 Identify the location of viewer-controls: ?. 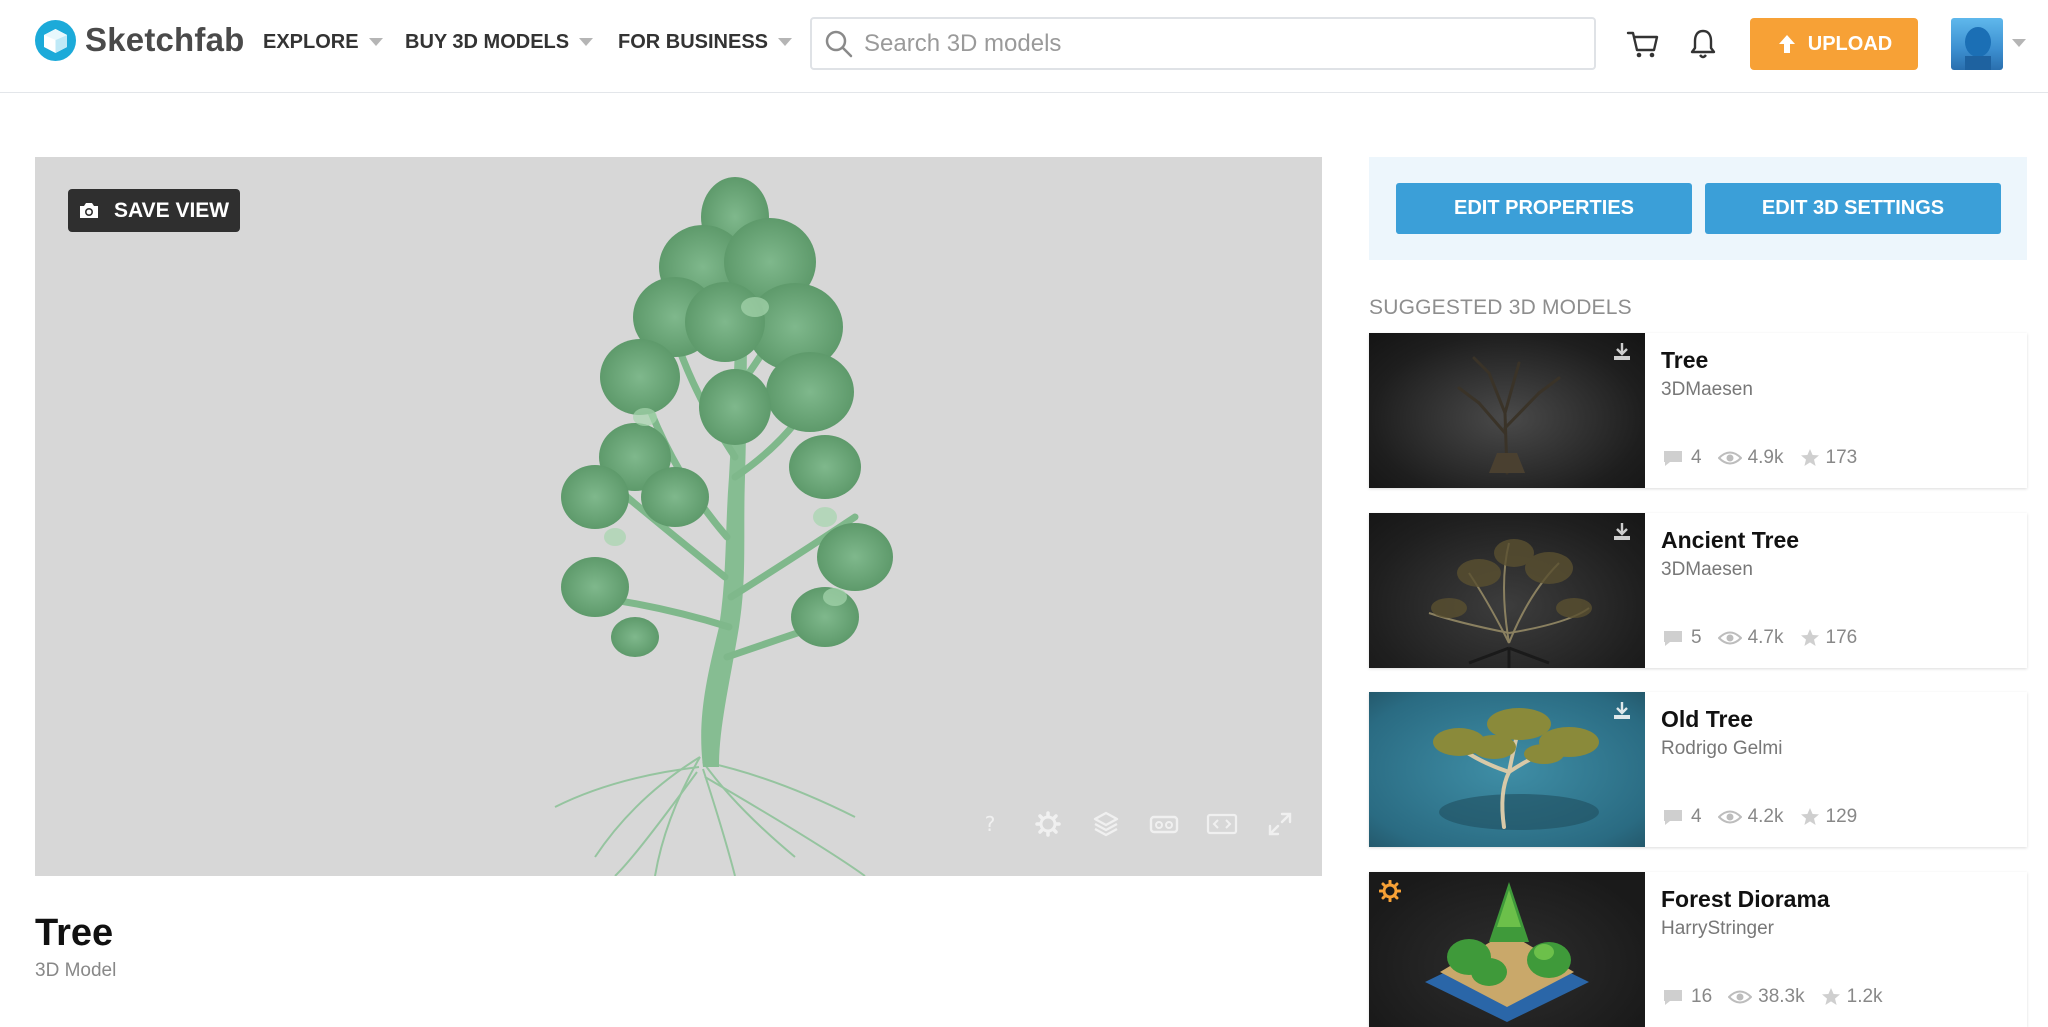
(1123, 824).